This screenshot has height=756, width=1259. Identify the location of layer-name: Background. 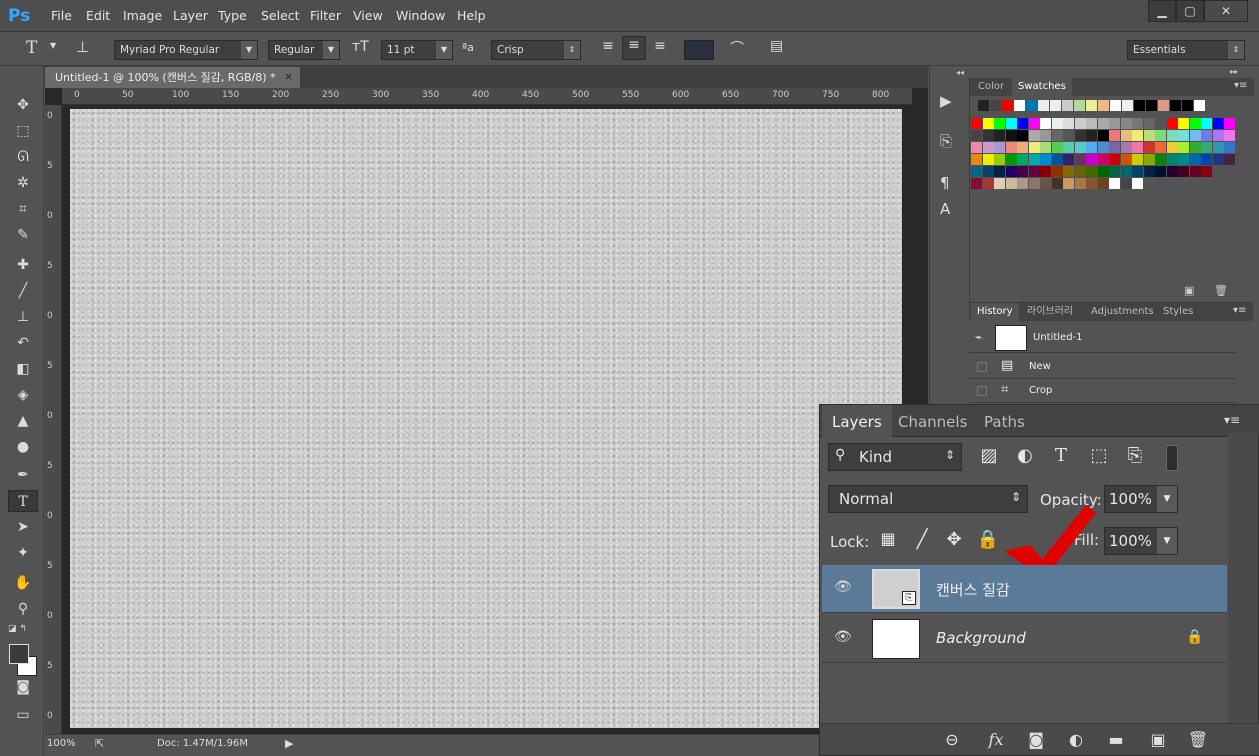
(981, 638).